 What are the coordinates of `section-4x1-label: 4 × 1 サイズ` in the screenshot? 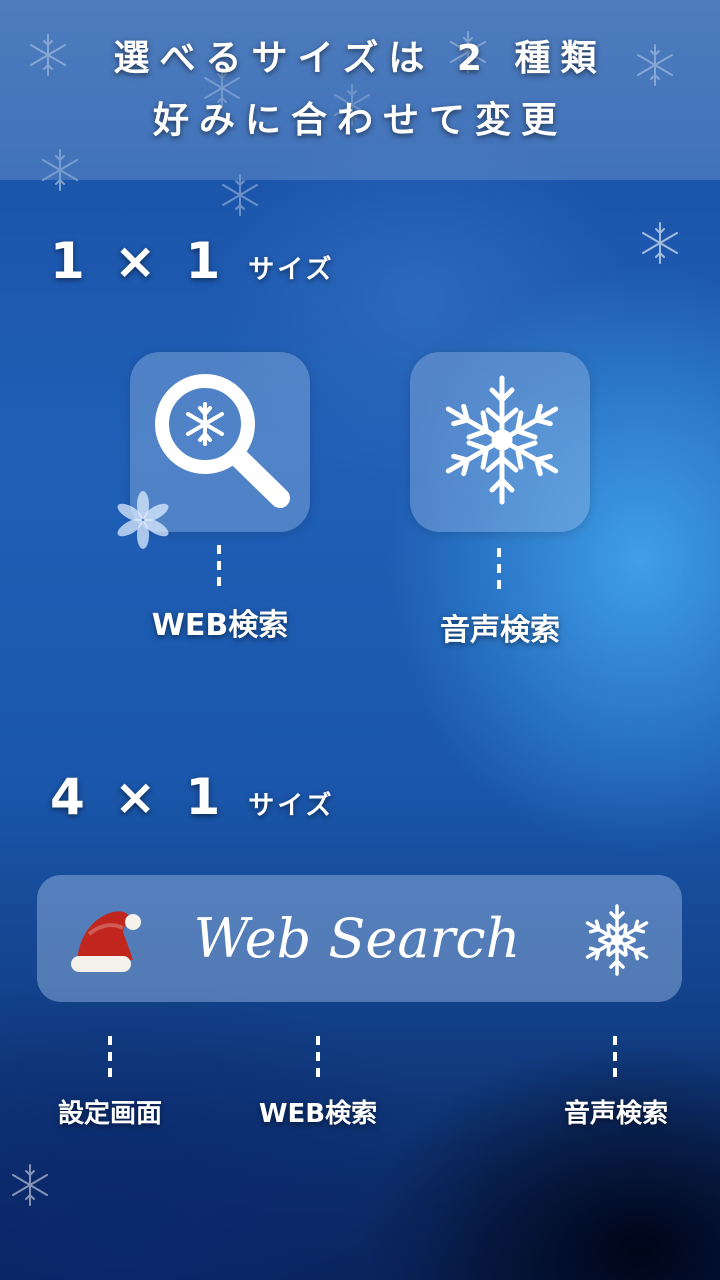 It's located at (192, 797).